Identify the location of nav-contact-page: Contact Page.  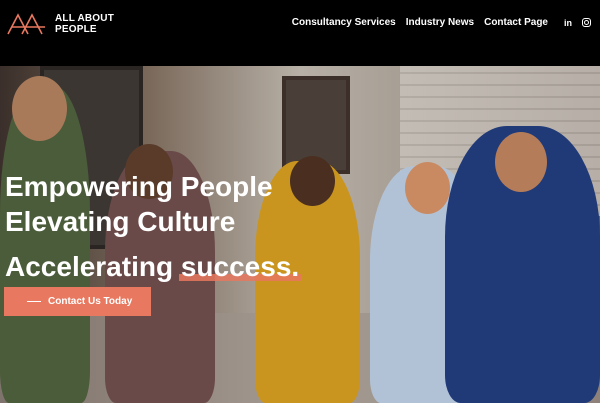
(516, 22).